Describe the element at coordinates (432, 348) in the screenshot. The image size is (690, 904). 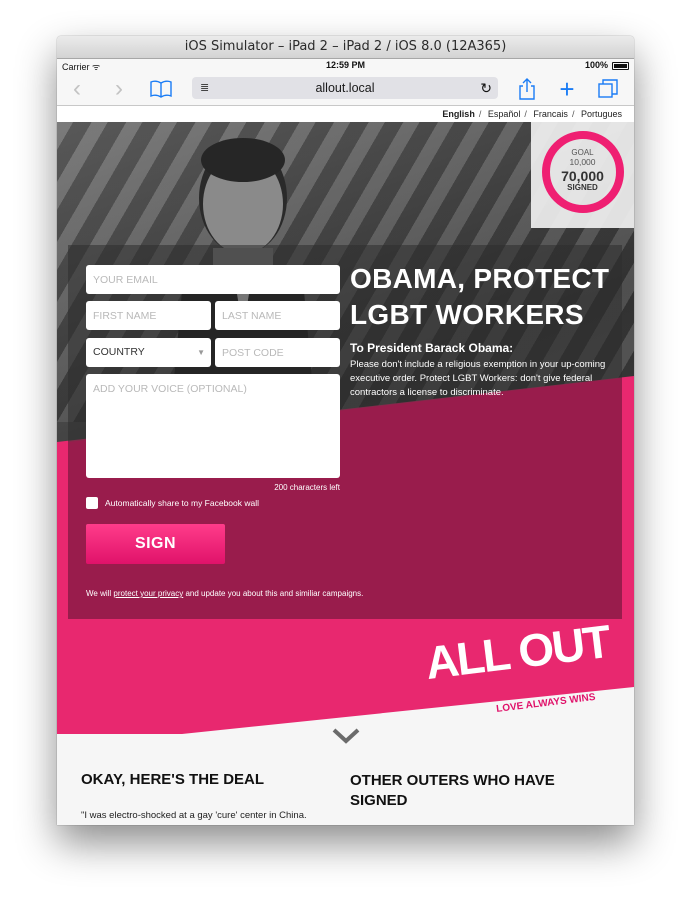
I see `petition-recipient: To President Barack Obama:` at that location.